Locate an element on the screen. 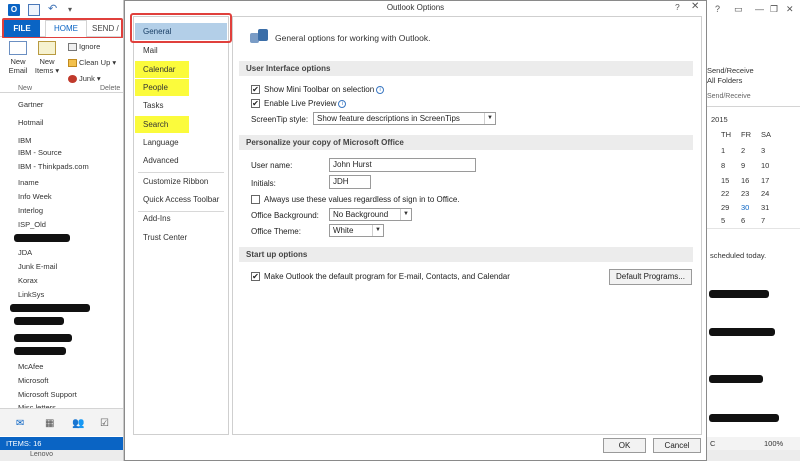 This screenshot has height=461, width=800. folder-item: Junk E-mail is located at coordinates (37, 266).